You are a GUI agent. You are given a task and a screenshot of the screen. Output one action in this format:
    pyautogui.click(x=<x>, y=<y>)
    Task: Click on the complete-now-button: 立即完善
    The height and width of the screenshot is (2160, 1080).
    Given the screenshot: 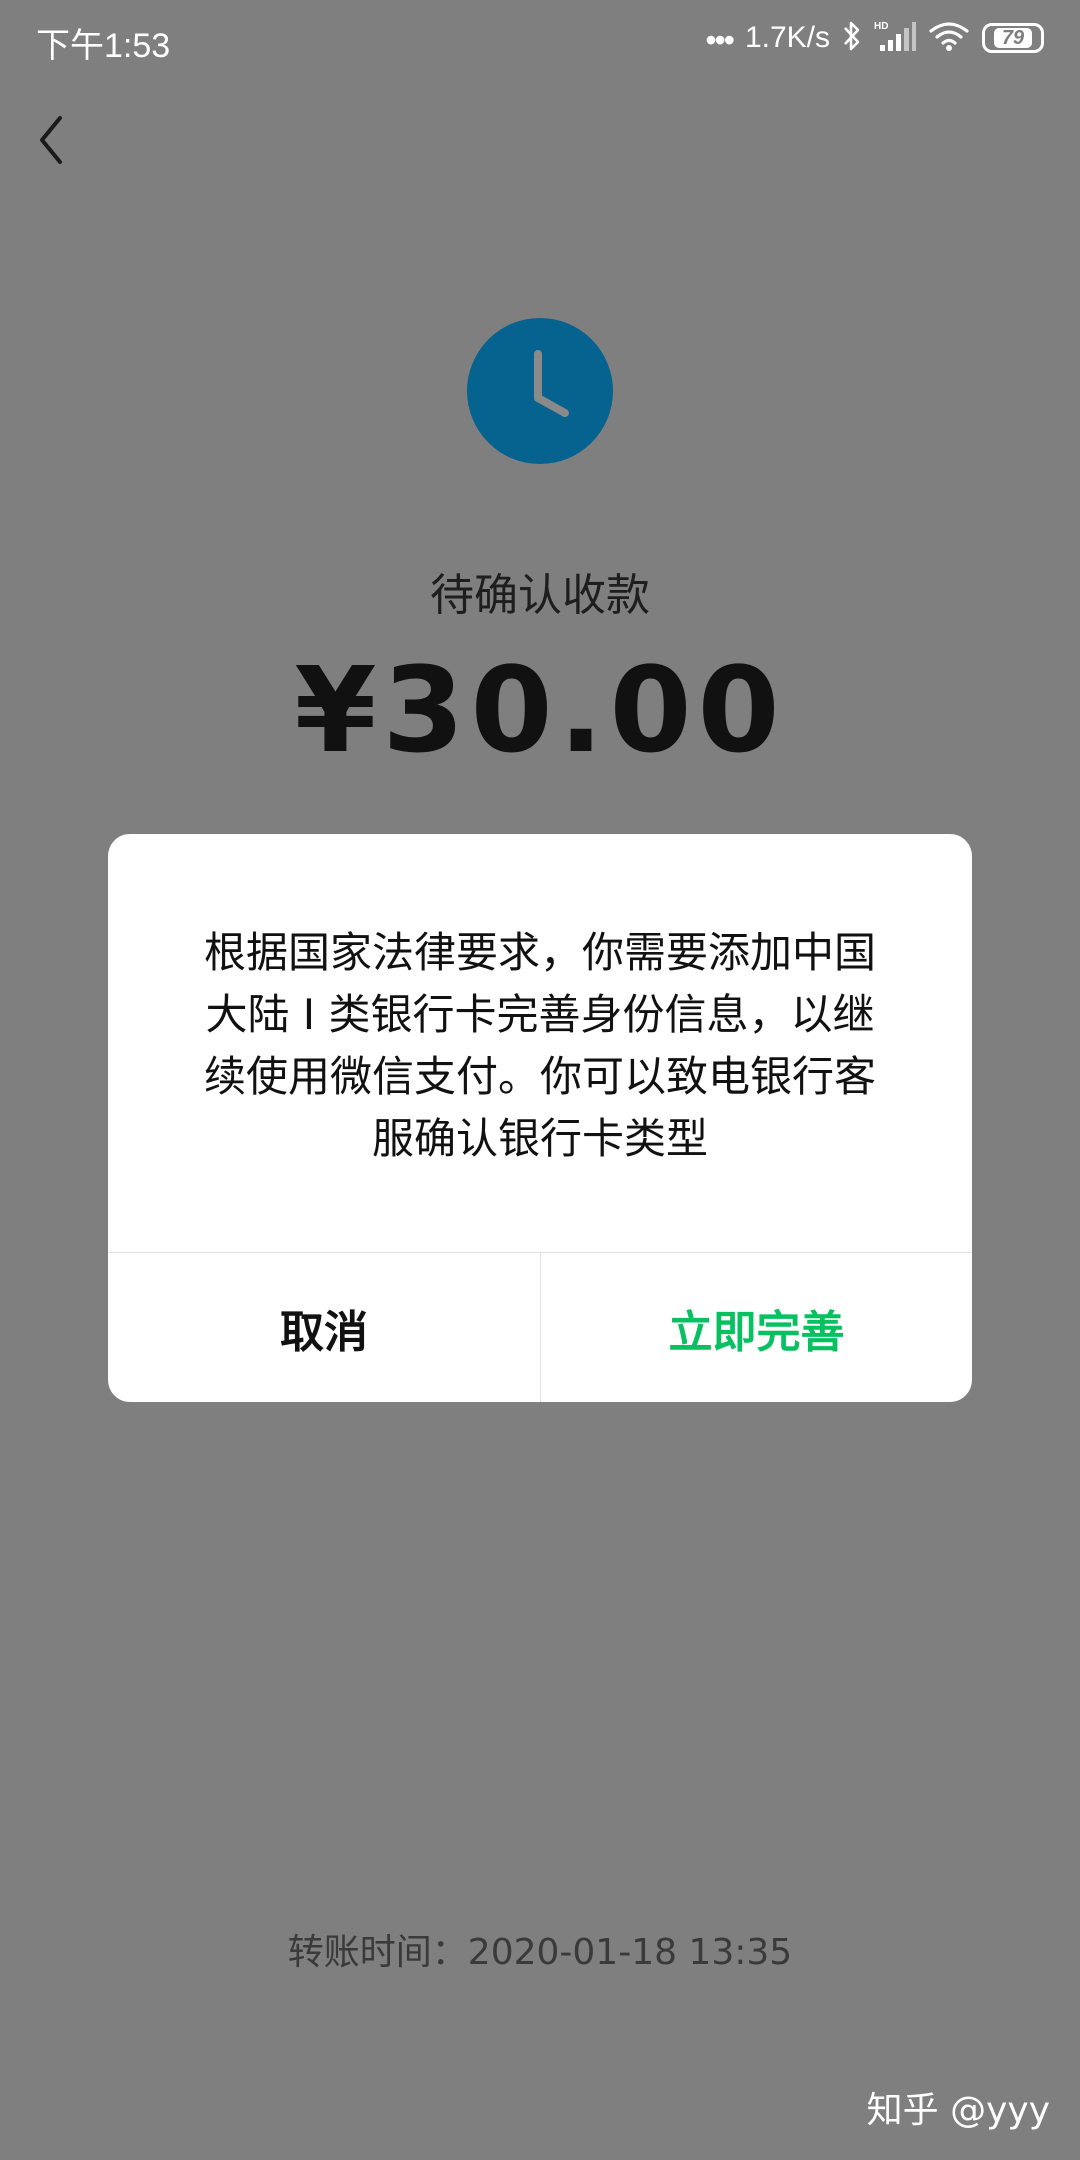 What is the action you would take?
    pyautogui.click(x=756, y=1327)
    